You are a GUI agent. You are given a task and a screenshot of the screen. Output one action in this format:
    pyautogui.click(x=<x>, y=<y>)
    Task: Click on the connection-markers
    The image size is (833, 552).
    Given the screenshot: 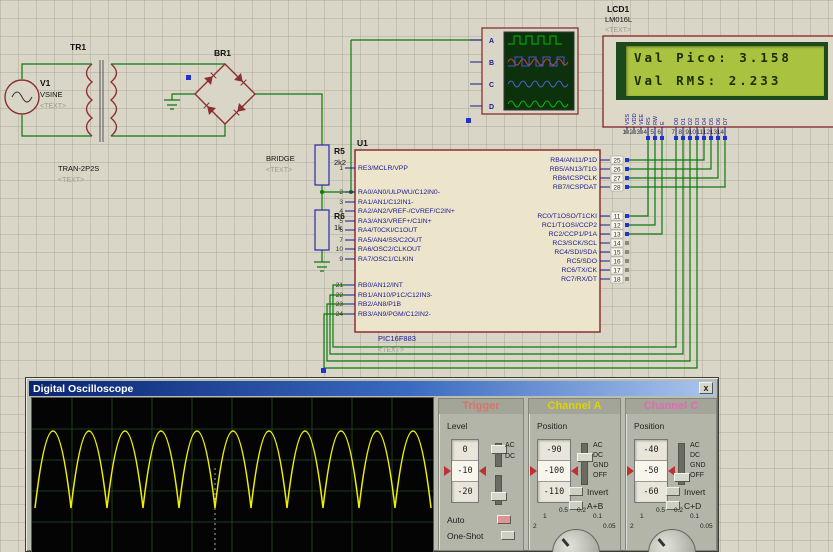 What is the action you would take?
    pyautogui.click(x=627, y=219)
    